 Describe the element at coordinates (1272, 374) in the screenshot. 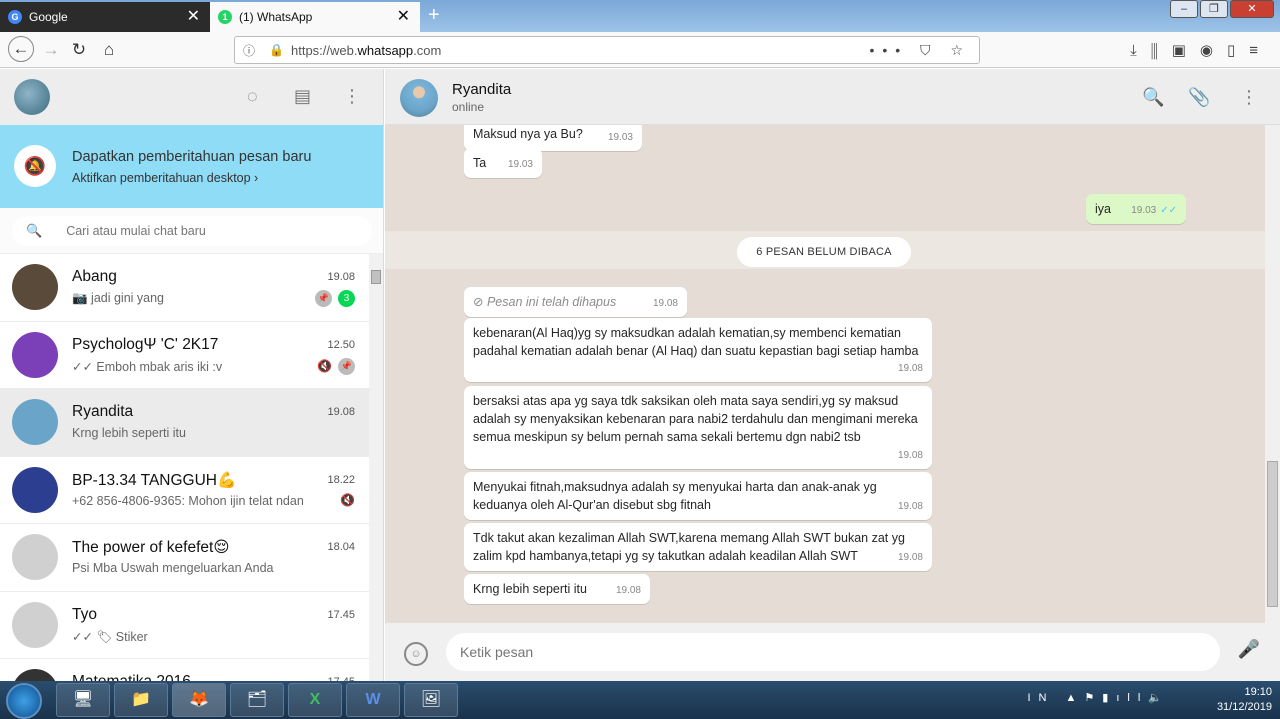

I see `message-scrollbar` at that location.